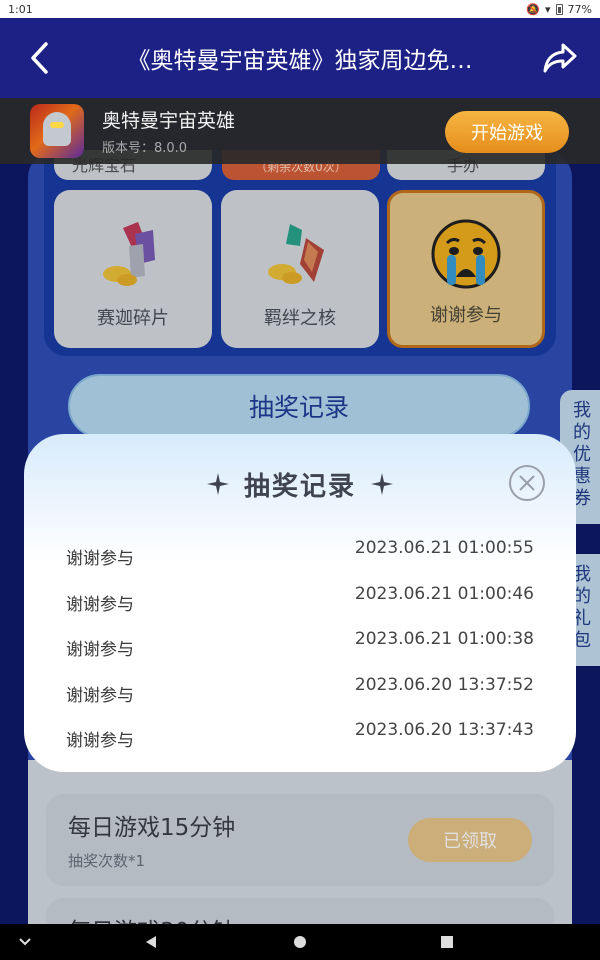 This screenshot has height=960, width=600. What do you see at coordinates (447, 942) in the screenshot?
I see `recents-square-icon` at bounding box center [447, 942].